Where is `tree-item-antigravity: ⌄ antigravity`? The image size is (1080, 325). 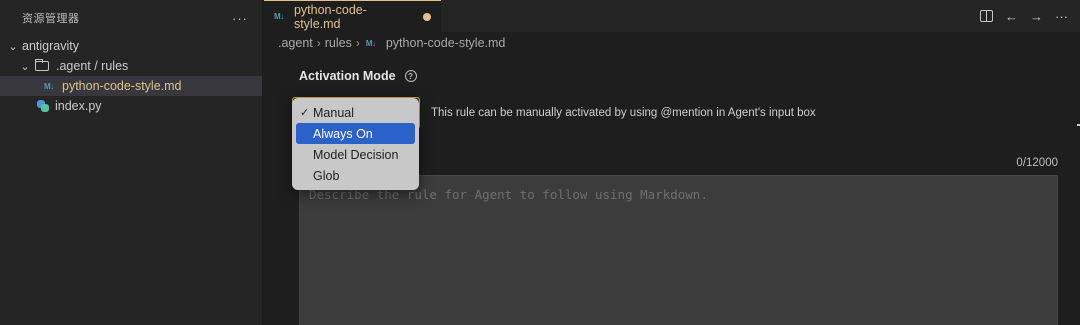
tree-item-antigravity: ⌄ antigravity is located at coordinates (131, 46).